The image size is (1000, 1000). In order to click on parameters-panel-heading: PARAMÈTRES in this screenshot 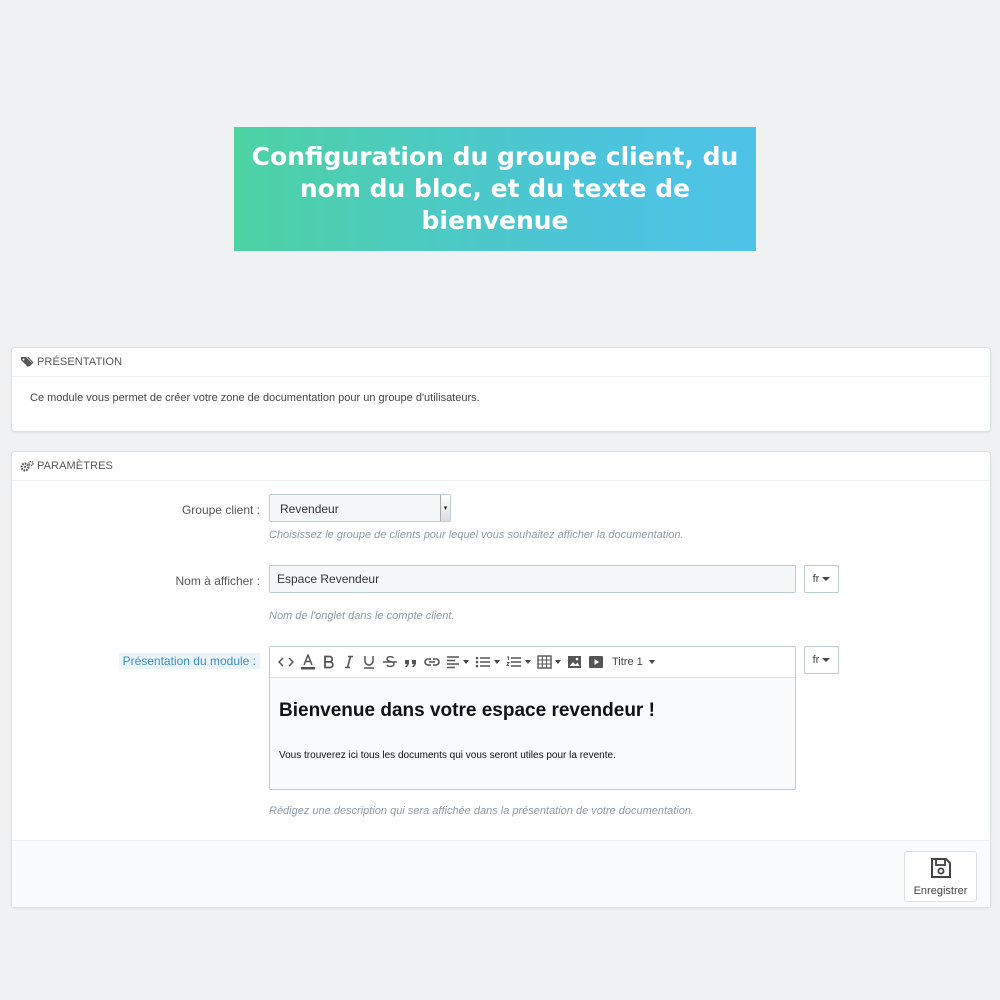, I will do `click(501, 466)`.